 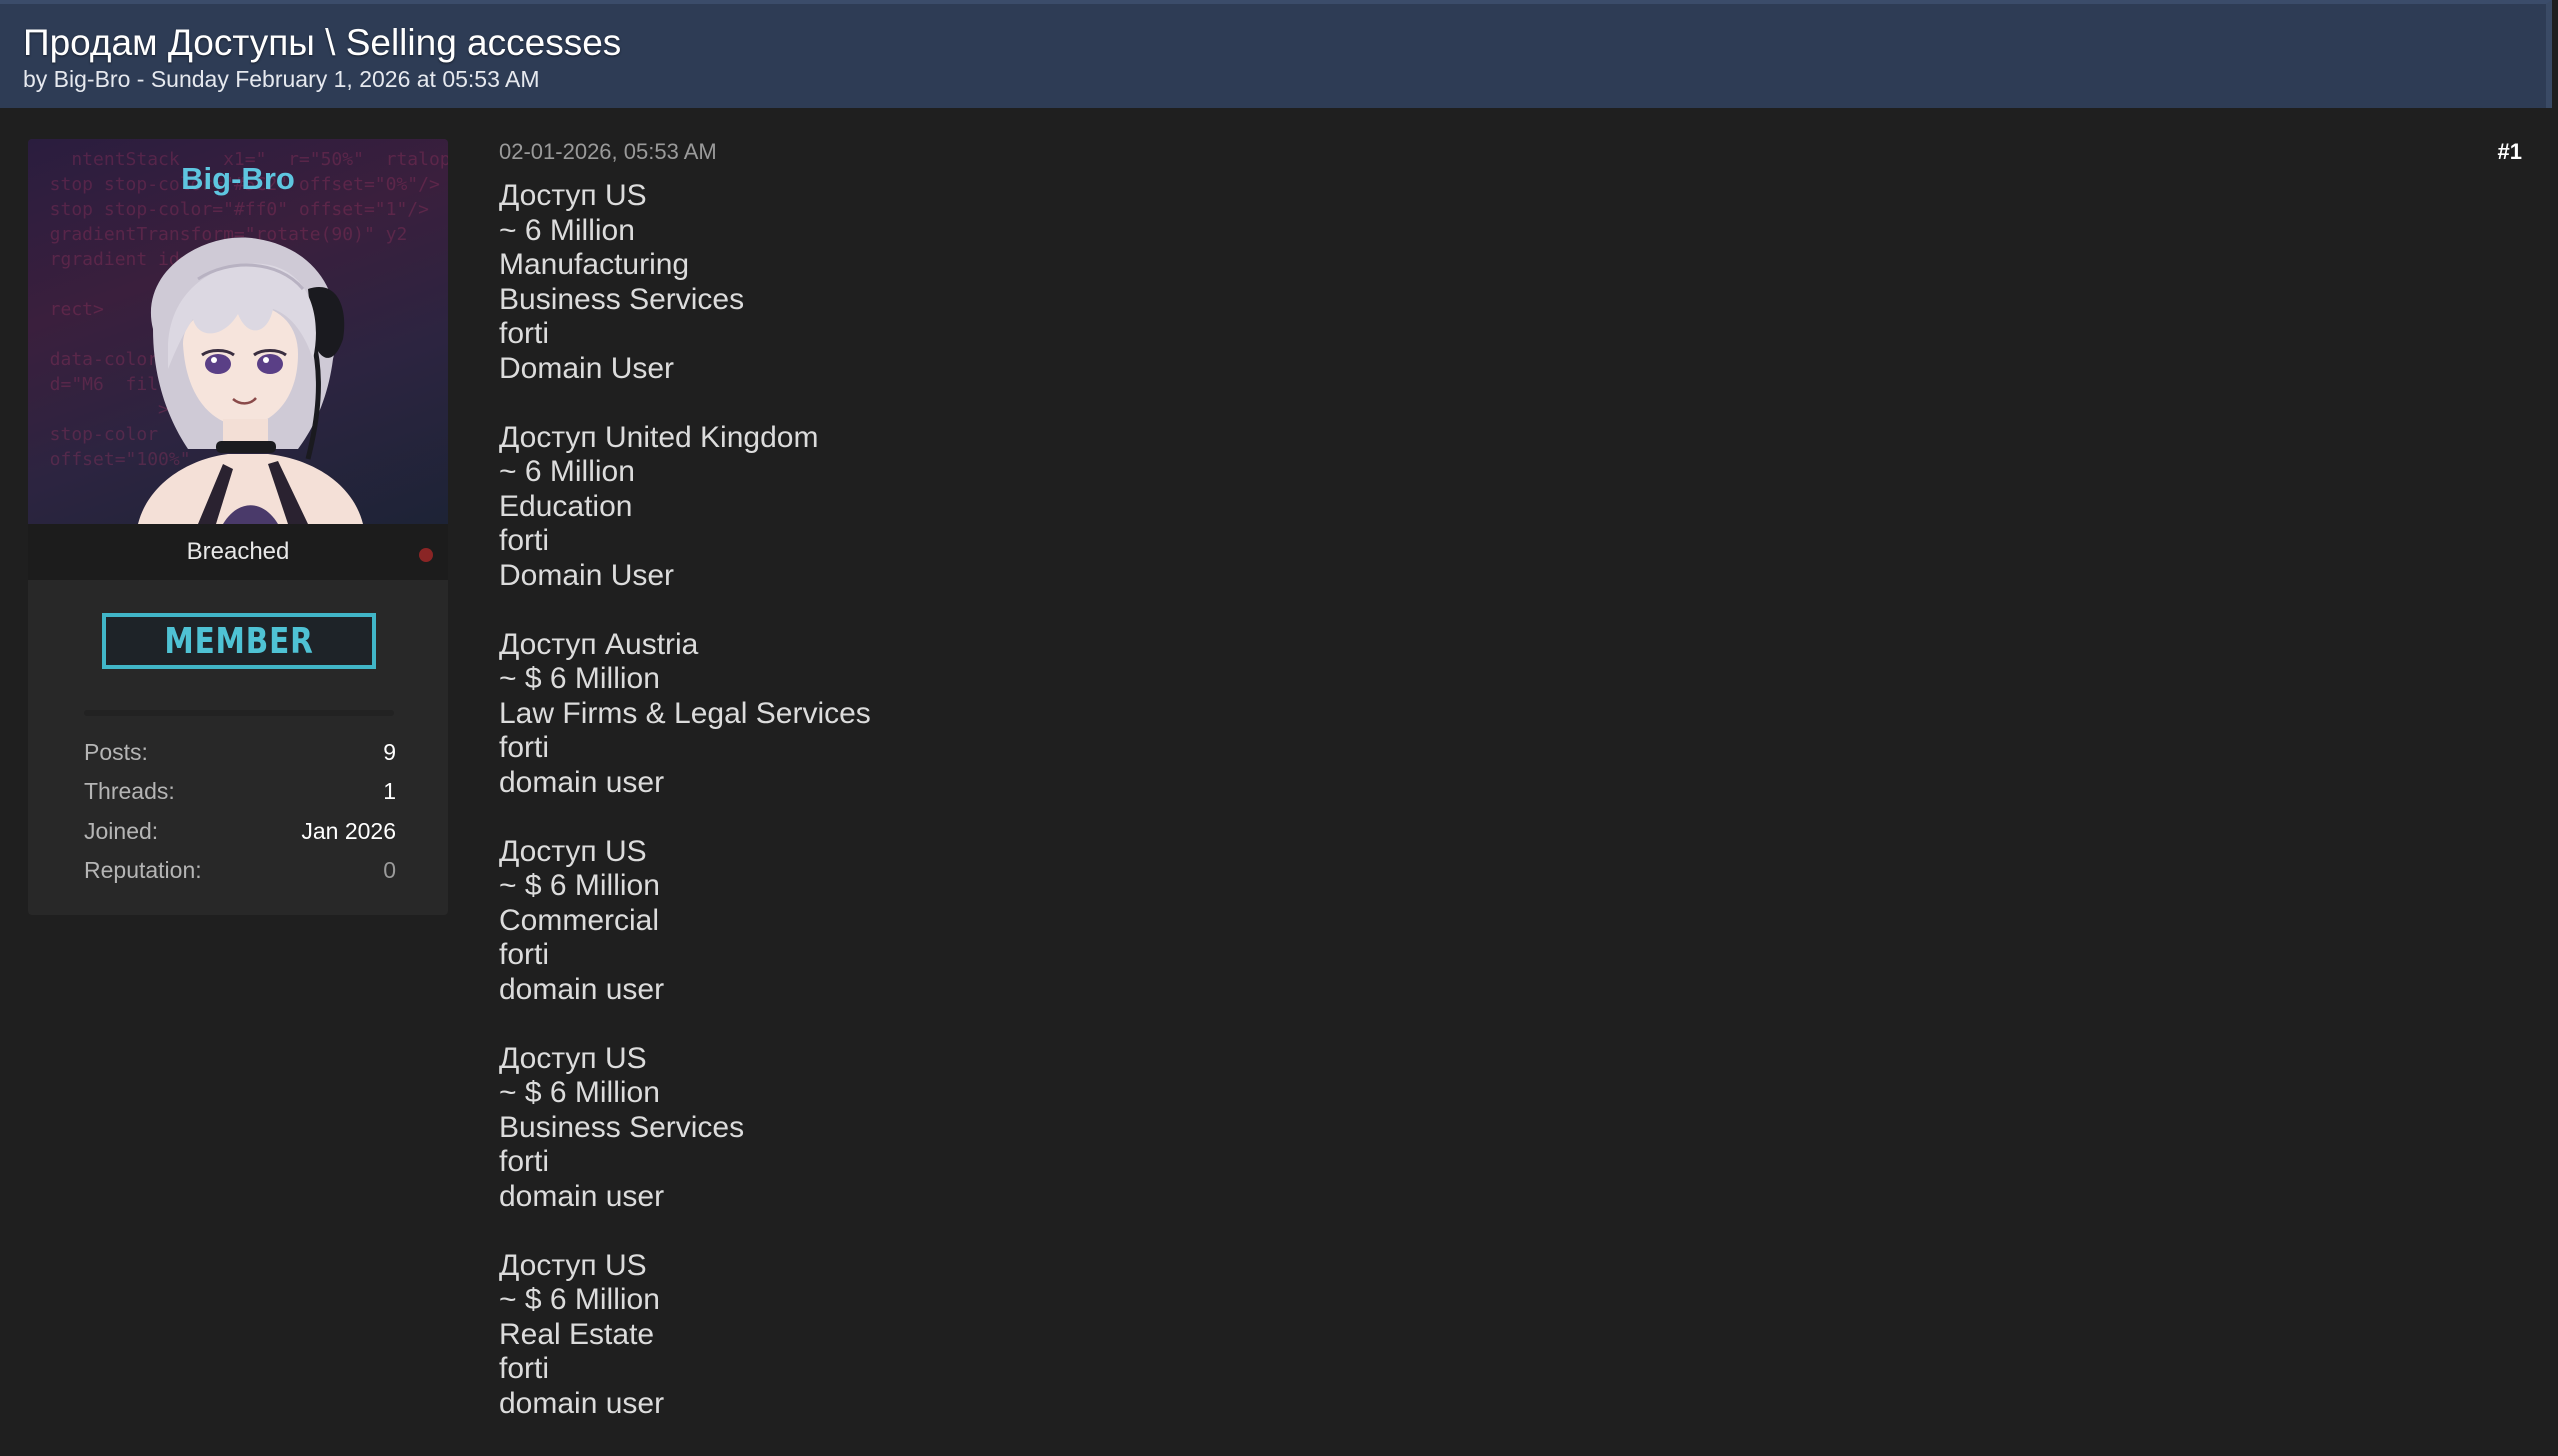 I want to click on stat-label: Posts:, so click(x=116, y=752).